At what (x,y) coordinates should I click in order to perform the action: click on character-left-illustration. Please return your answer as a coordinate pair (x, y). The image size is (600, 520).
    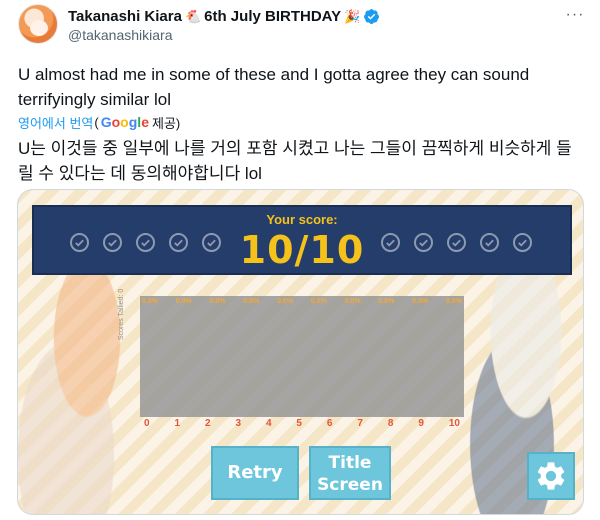
    Looking at the image, I should click on (84, 387).